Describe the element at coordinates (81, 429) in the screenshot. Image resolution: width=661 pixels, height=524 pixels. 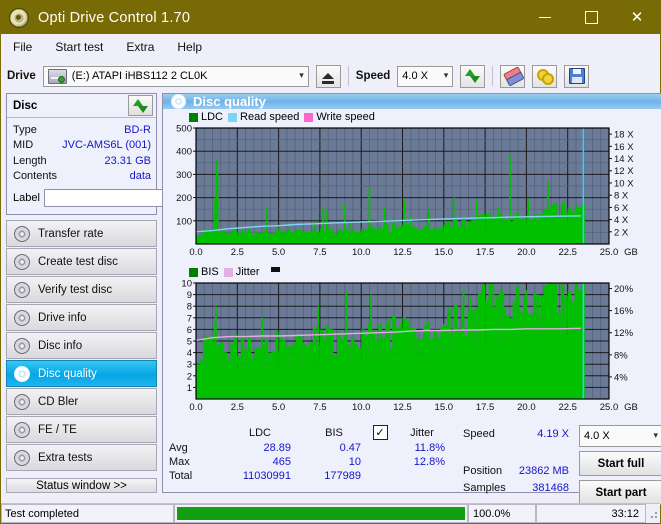
I see `sidebar-item-fe-te: FE / TE` at that location.